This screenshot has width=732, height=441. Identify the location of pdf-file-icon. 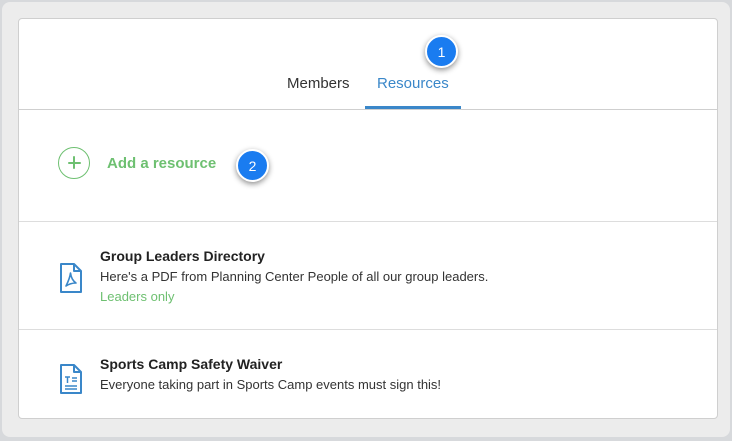
(71, 278).